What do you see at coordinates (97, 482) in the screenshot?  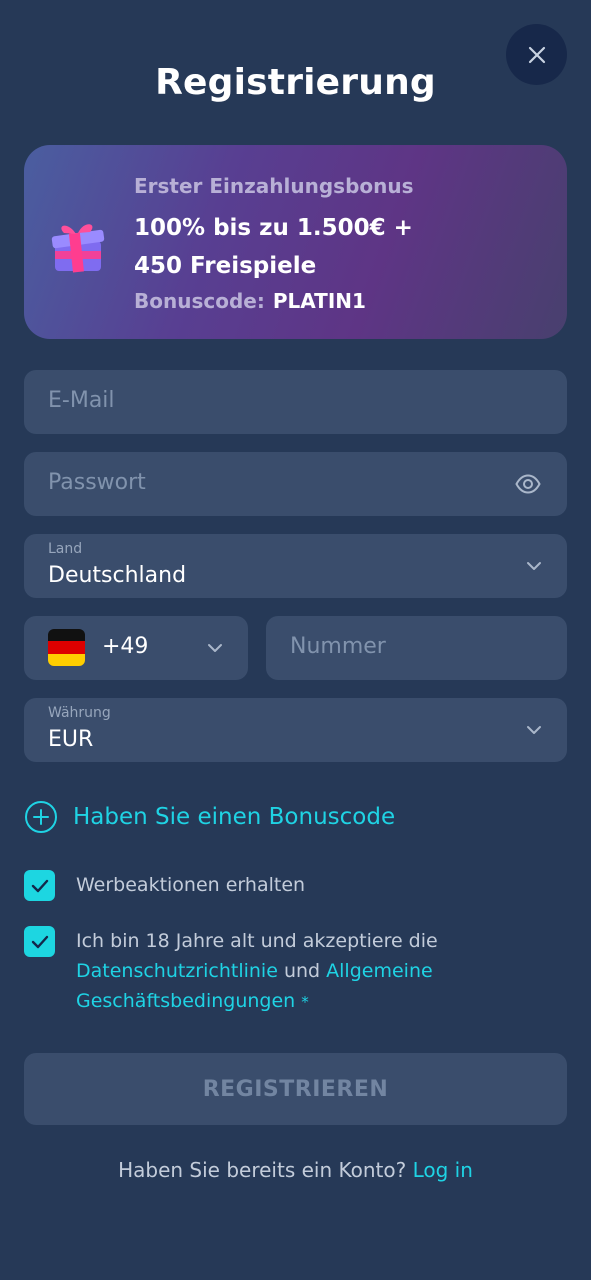 I see `password-placeholder: Passwort` at bounding box center [97, 482].